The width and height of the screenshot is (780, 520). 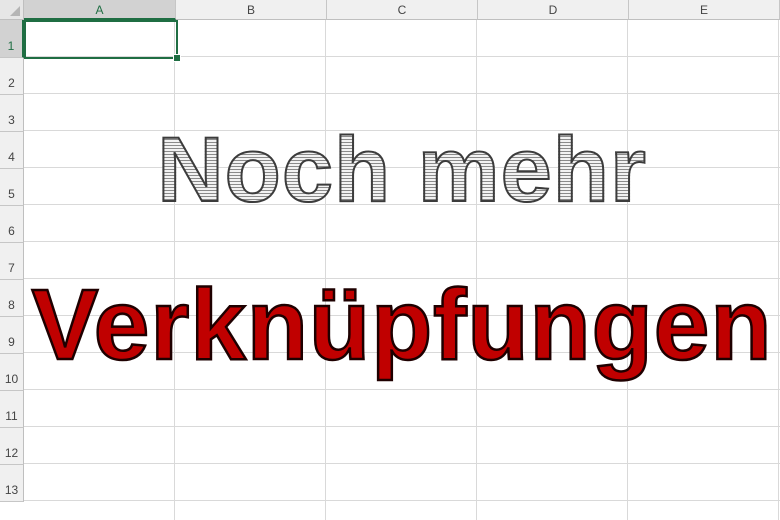 What do you see at coordinates (12, 76) in the screenshot?
I see `row-header-2: 2` at bounding box center [12, 76].